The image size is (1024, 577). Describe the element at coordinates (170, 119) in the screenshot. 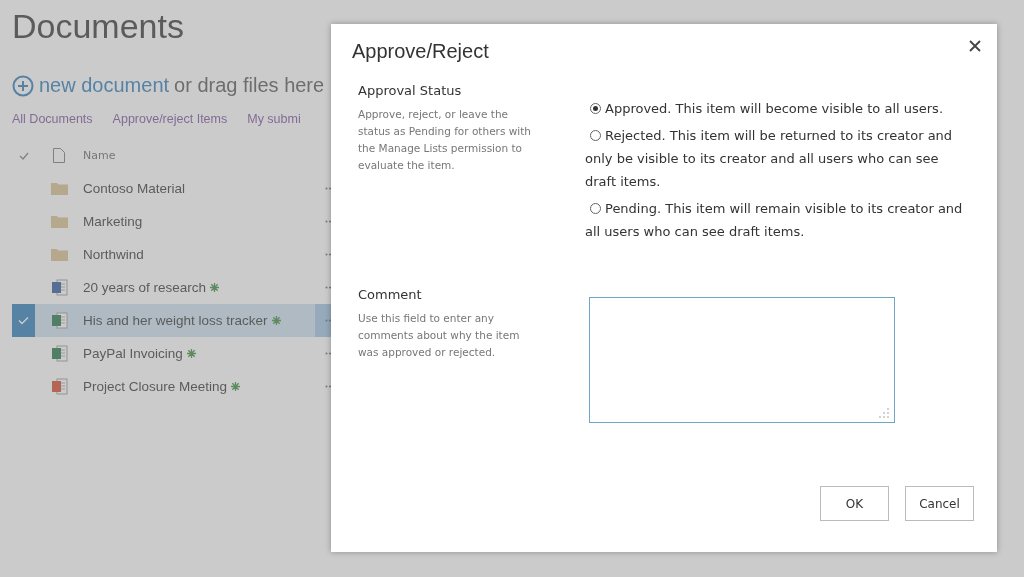

I see `view-link: Approve/reject Items` at that location.